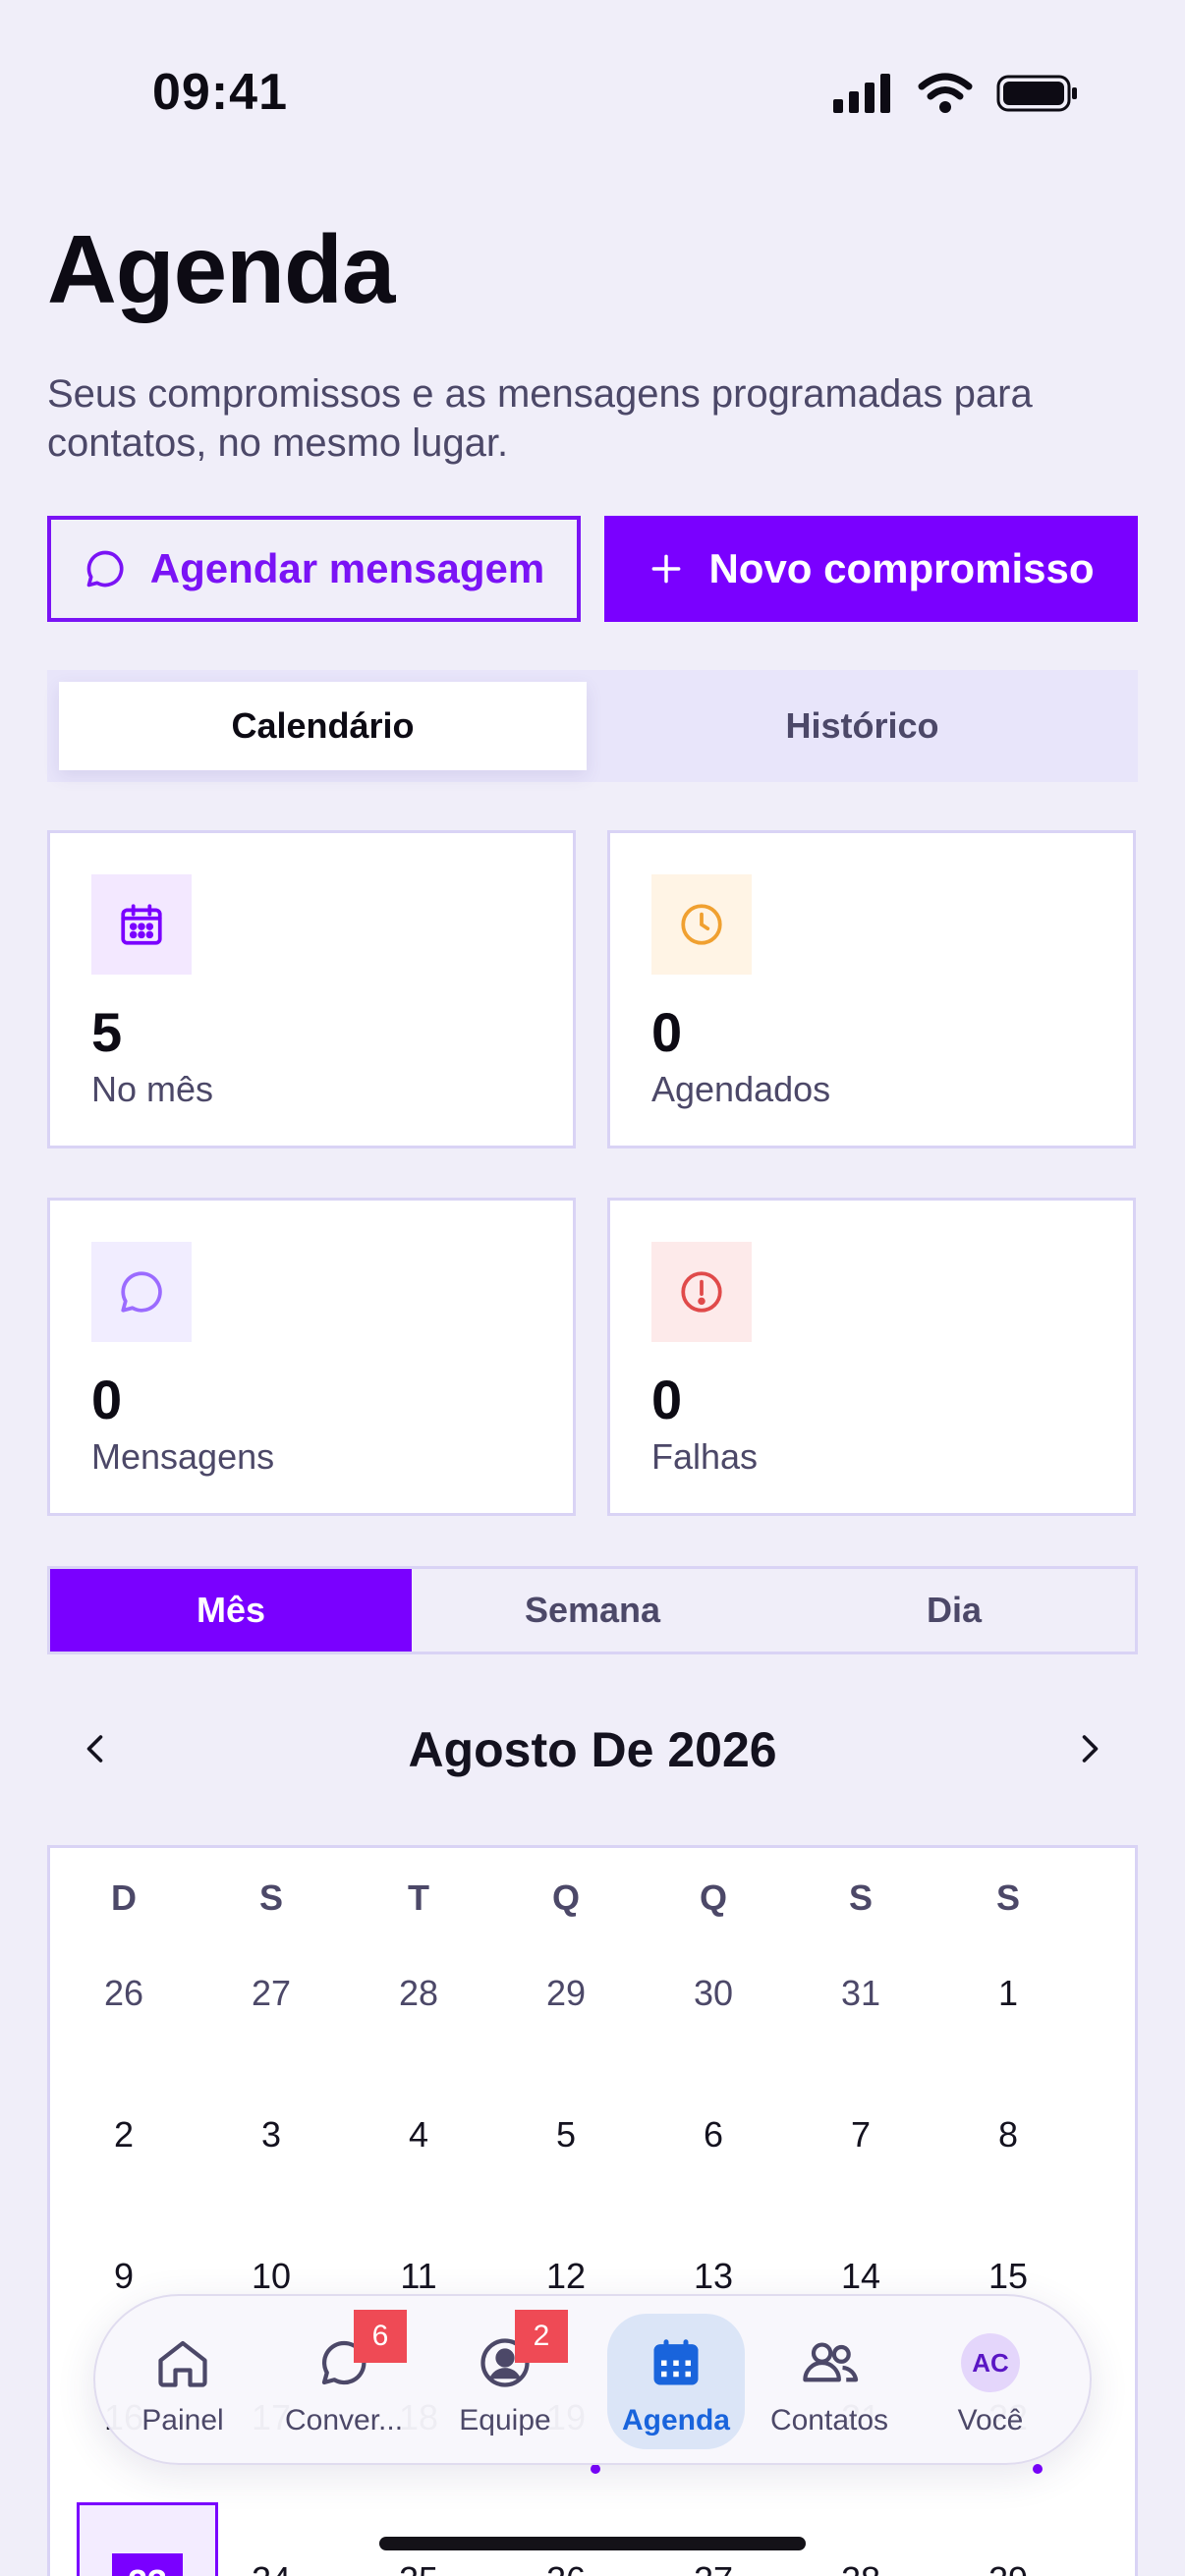 This screenshot has height=2576, width=1185. Describe the element at coordinates (705, 1456) in the screenshot. I see `stat-label: Falhas` at that location.